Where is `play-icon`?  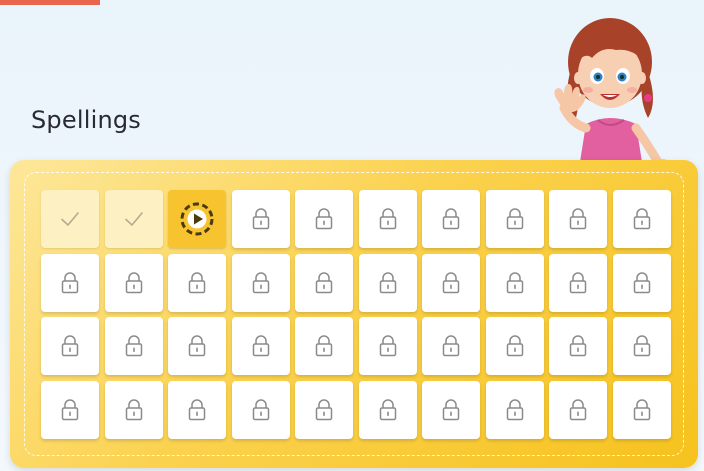 play-icon is located at coordinates (197, 219).